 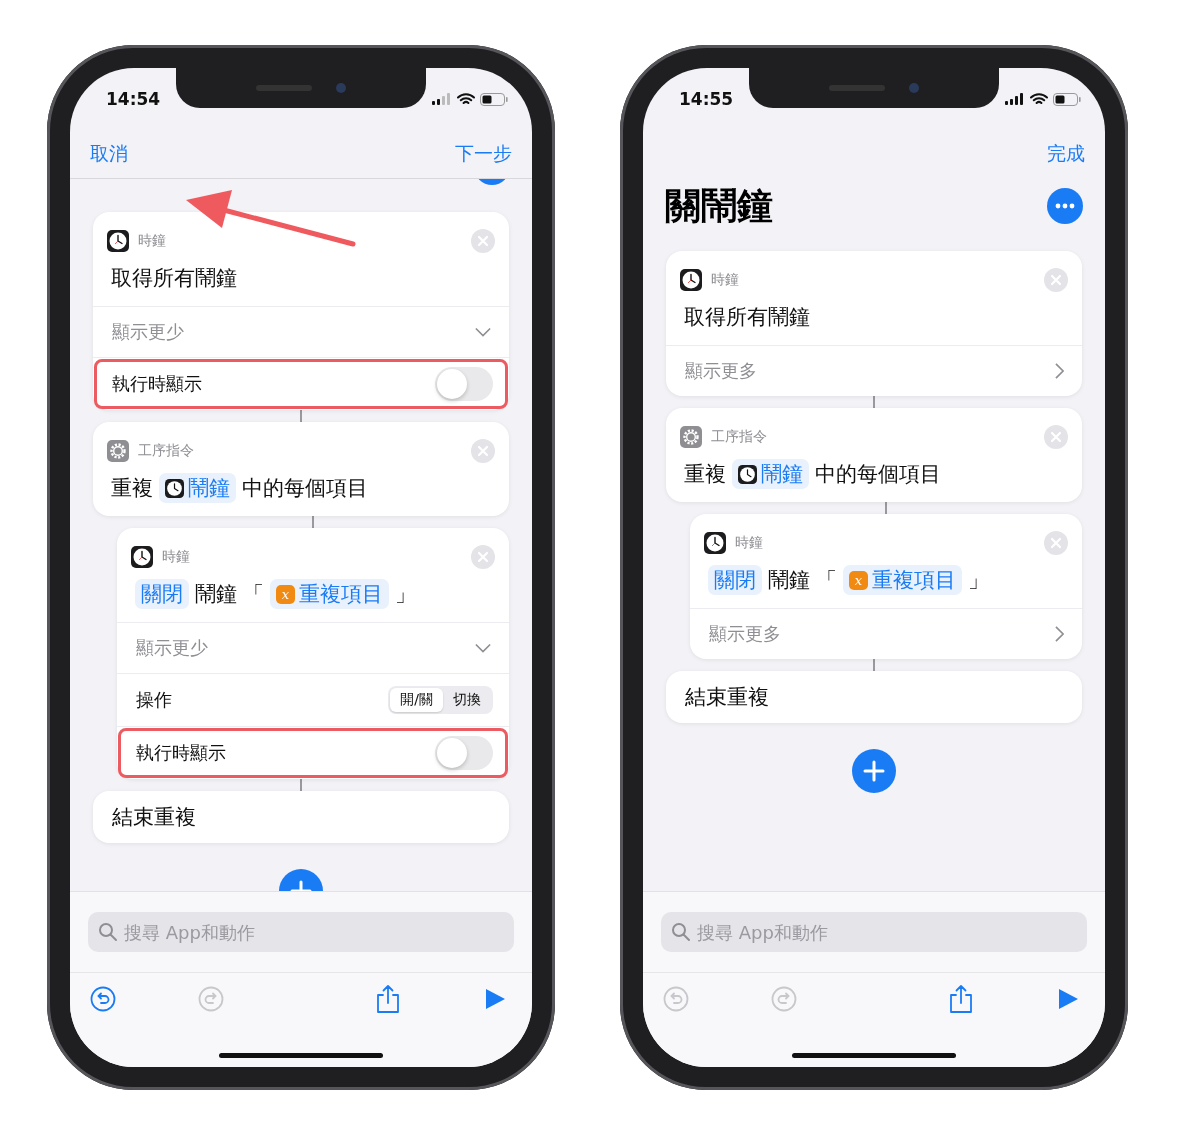 What do you see at coordinates (154, 700) in the screenshot?
I see `option-label: 操作` at bounding box center [154, 700].